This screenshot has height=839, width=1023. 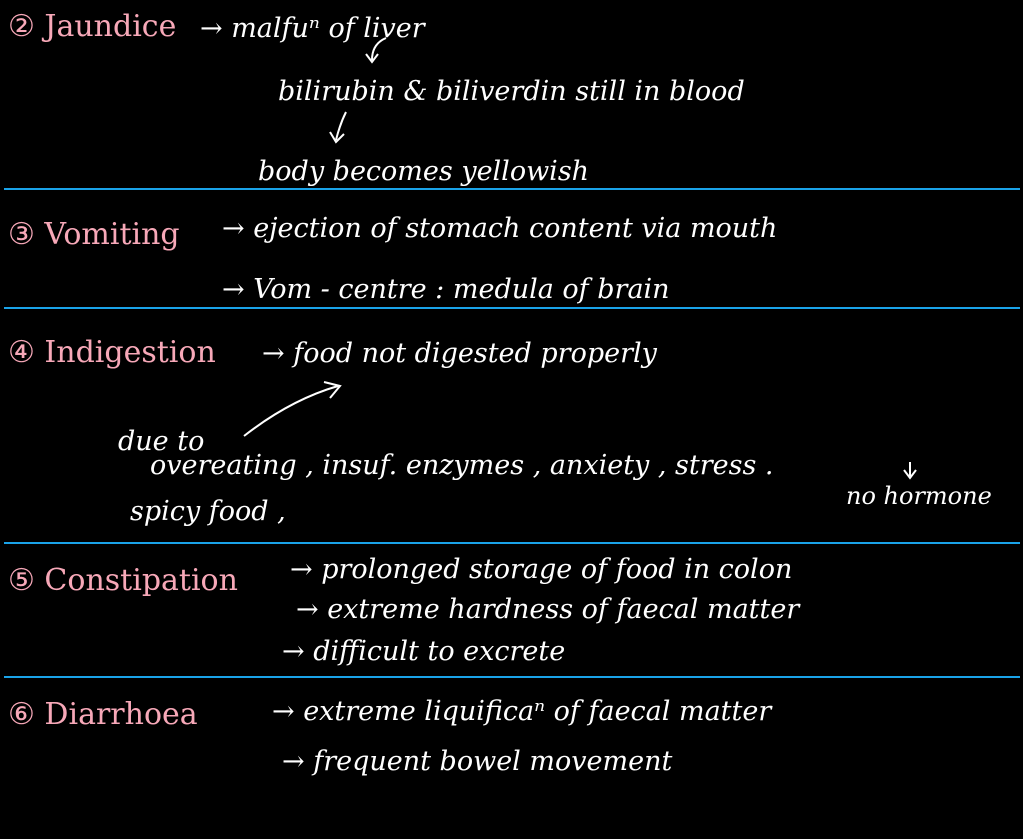 I want to click on heading-diarrhoea: ⑥ Diarrhoea, so click(x=103, y=714).